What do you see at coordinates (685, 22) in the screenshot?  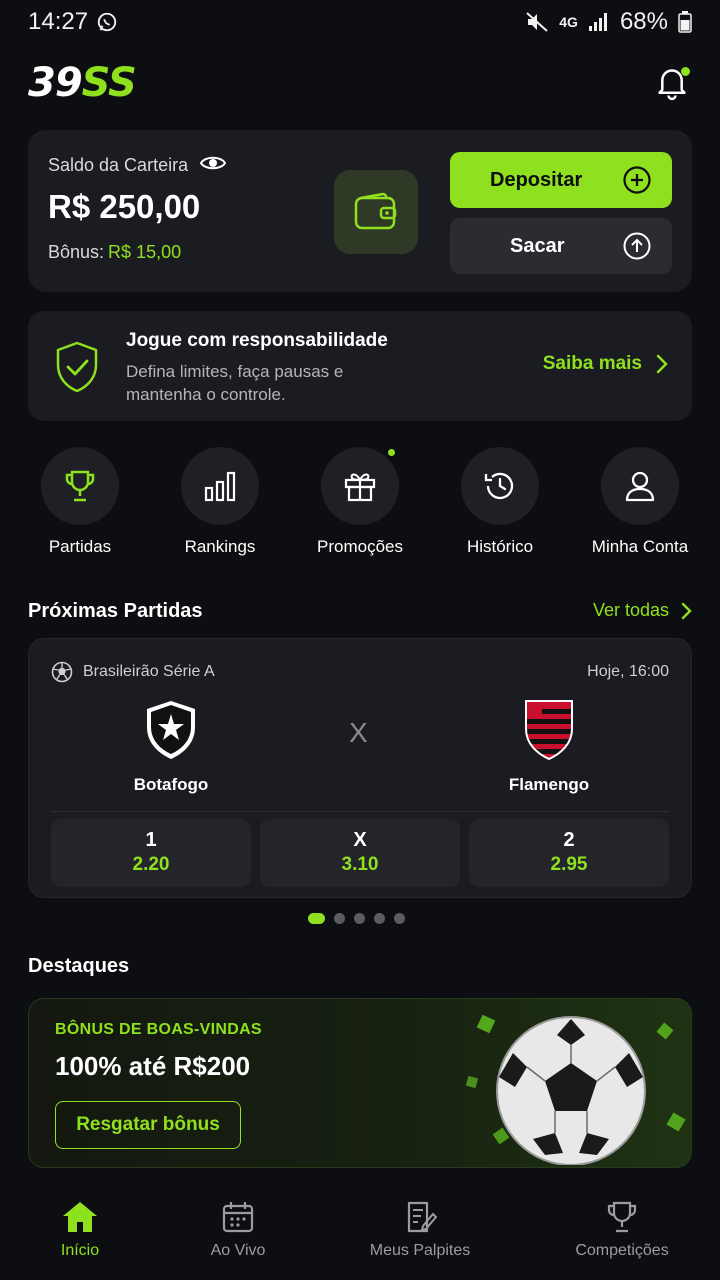 I see `battery-icon` at bounding box center [685, 22].